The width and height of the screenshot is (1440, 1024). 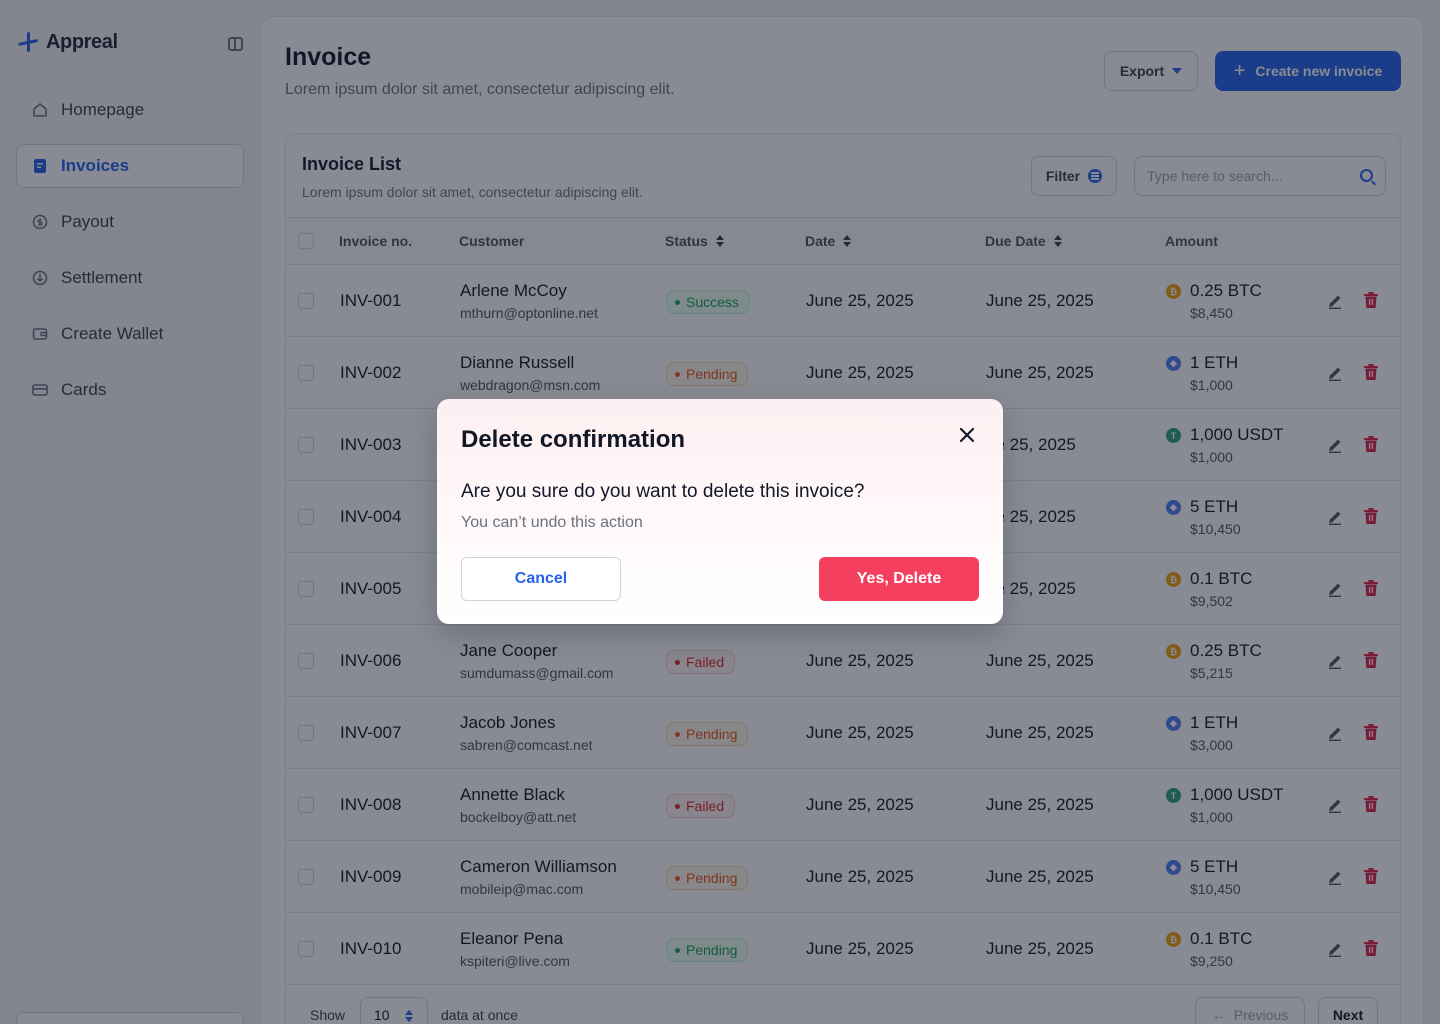 What do you see at coordinates (573, 439) in the screenshot?
I see `modal-title: Delete confirmation` at bounding box center [573, 439].